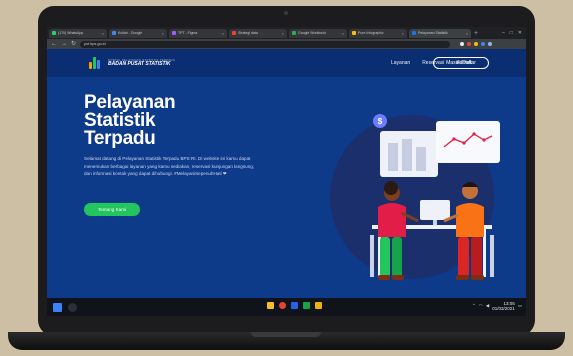 The image size is (573, 356). Describe the element at coordinates (487, 306) in the screenshot. I see `volume-icon: ◀` at that location.